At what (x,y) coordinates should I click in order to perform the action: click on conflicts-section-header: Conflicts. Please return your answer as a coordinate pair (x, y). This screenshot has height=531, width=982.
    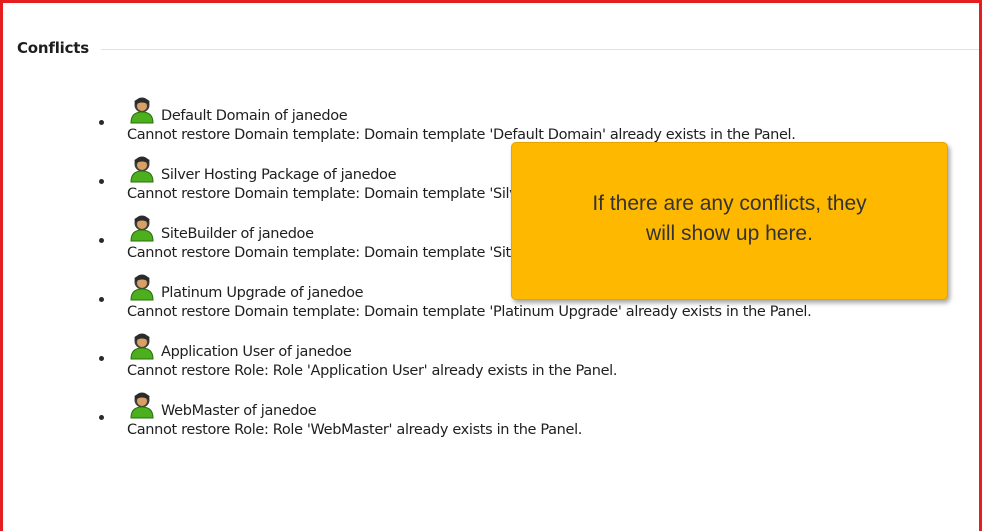
    Looking at the image, I should click on (498, 48).